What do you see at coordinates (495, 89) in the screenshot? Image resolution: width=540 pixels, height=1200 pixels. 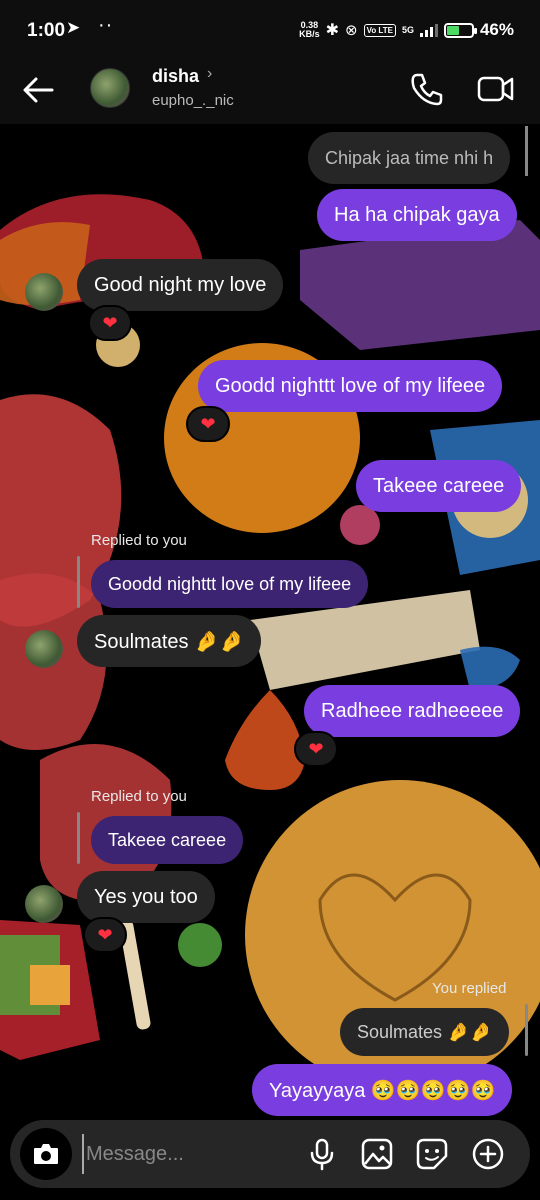 I see `video-call-icon` at bounding box center [495, 89].